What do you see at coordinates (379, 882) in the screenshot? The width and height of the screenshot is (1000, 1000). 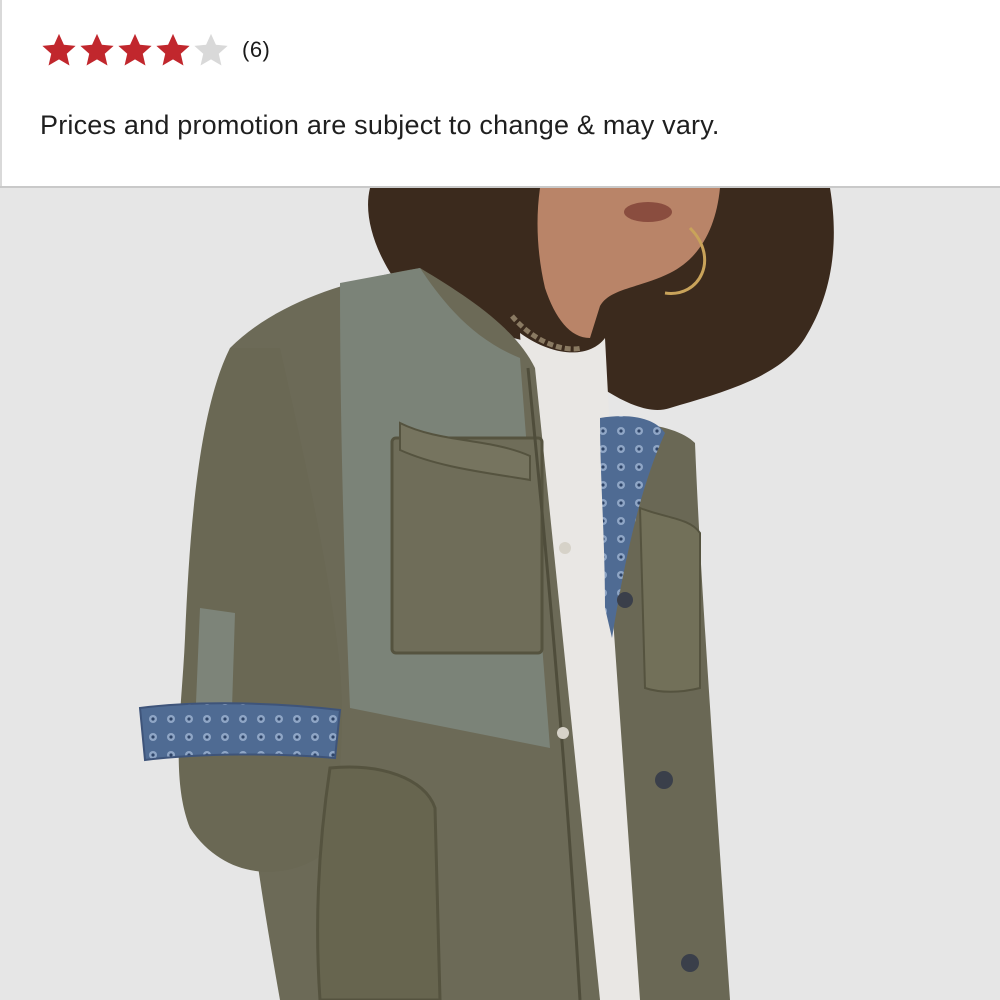 I see `lower-pocket` at bounding box center [379, 882].